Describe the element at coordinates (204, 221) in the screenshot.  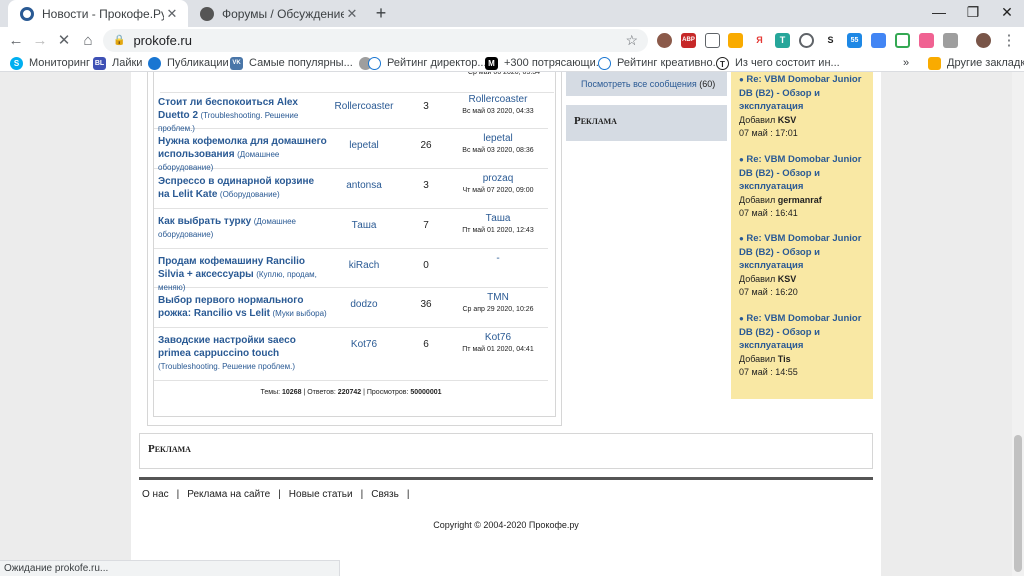
I see `topic-title-link: Как выбрать турку` at that location.